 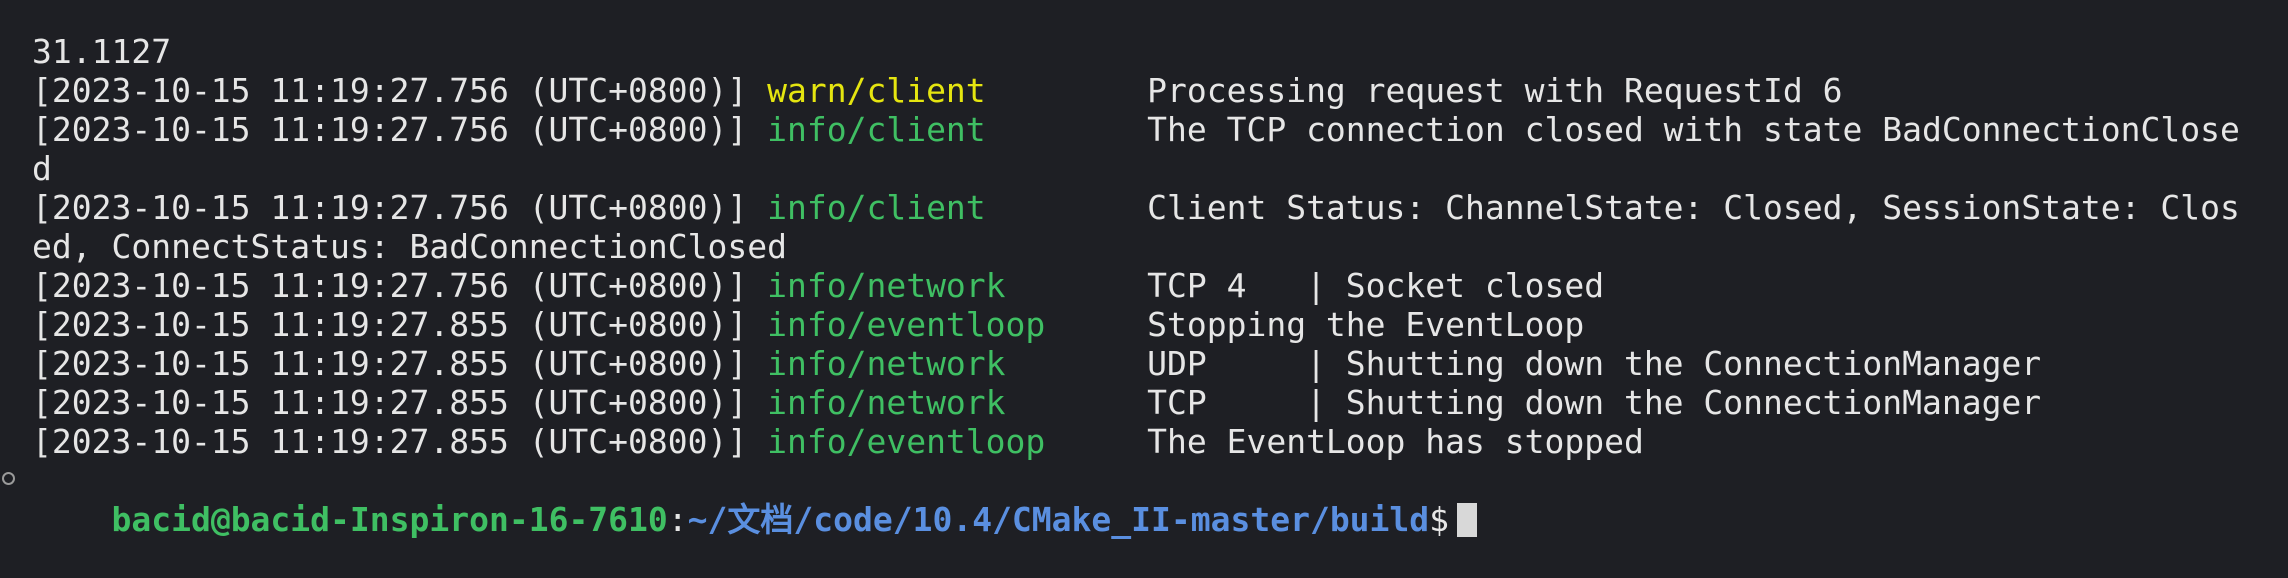 I want to click on prompt-status-circle-icon, so click(x=8, y=478).